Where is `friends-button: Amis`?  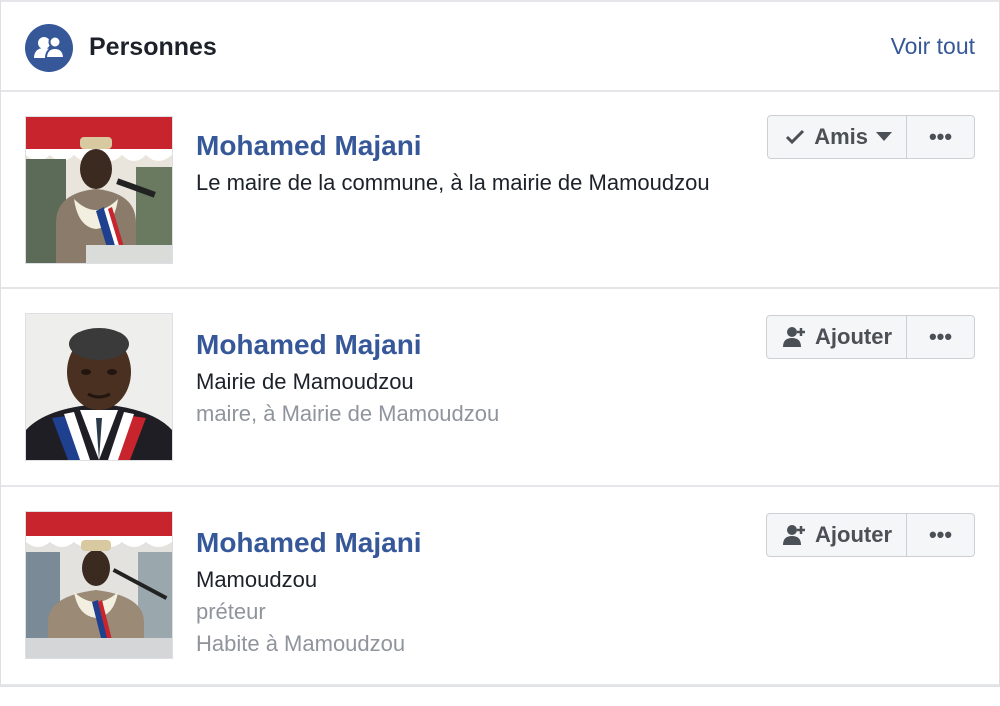
friends-button: Amis is located at coordinates (837, 137).